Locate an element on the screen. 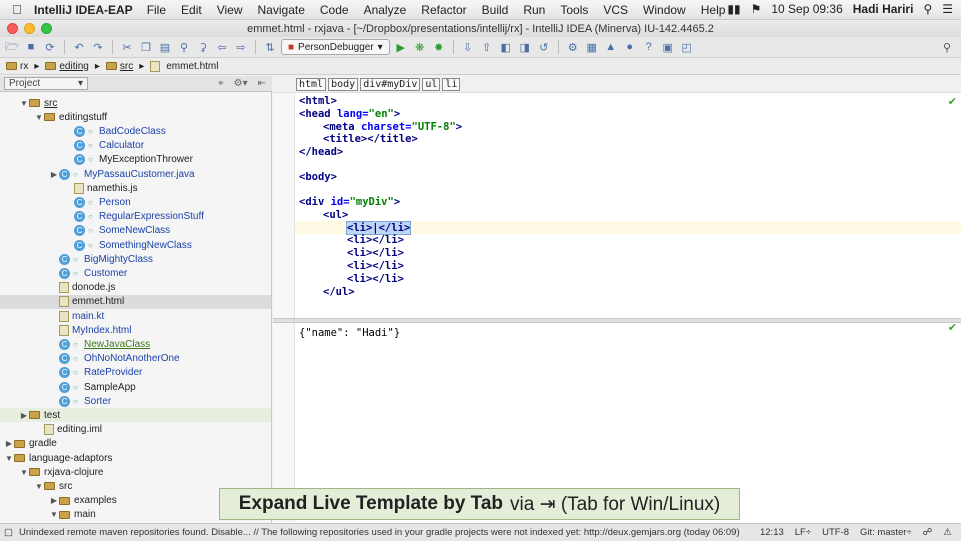 This screenshot has height=541, width=961. synchronize-icon: ⟳ is located at coordinates (50, 47).